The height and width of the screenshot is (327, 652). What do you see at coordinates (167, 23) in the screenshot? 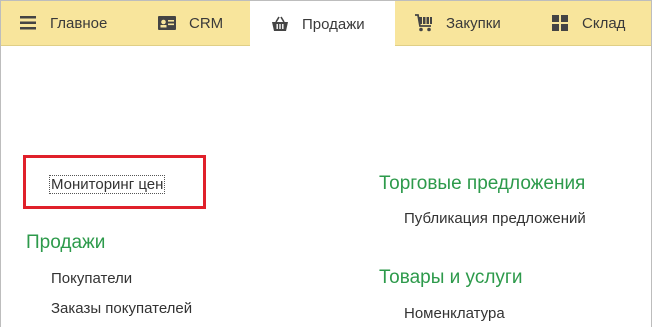
I see `contact-card-icon` at bounding box center [167, 23].